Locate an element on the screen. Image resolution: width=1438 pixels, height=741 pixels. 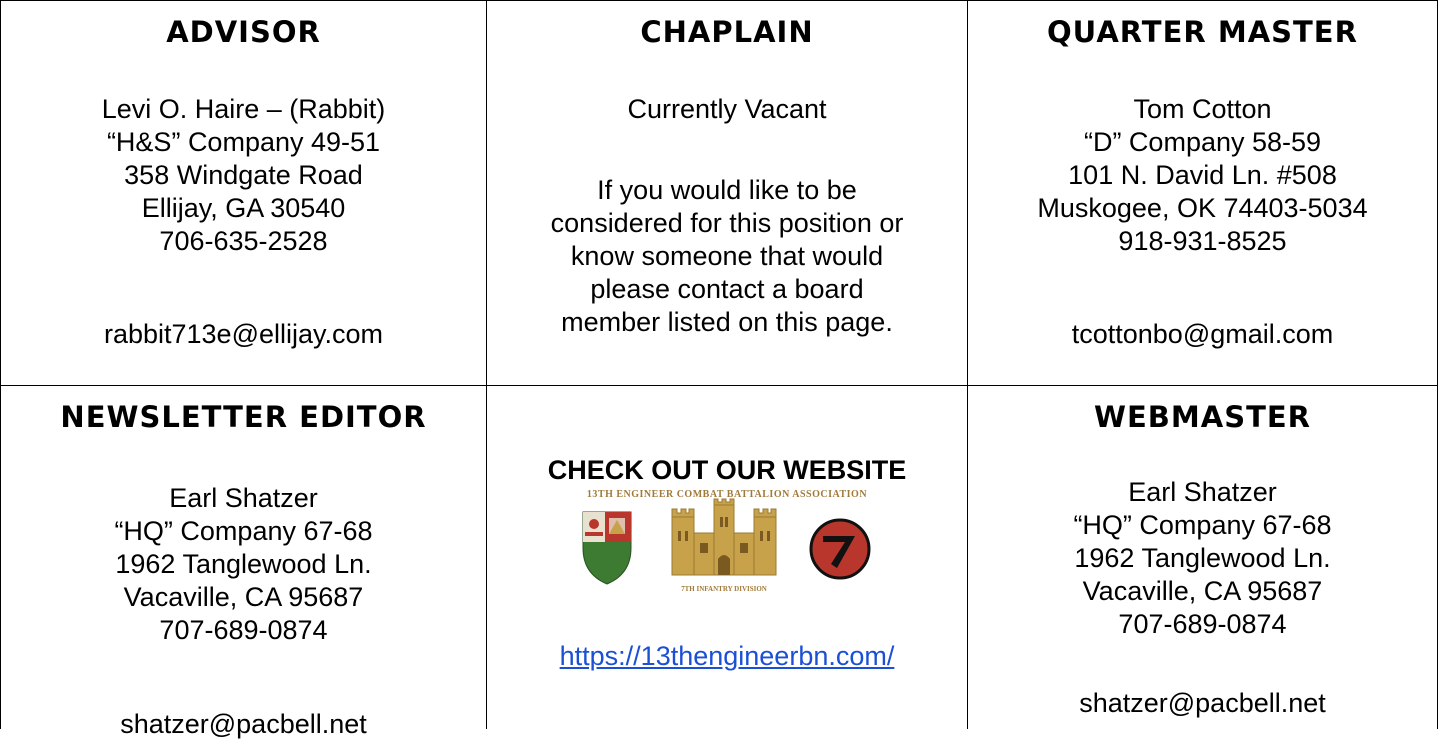
newsletter-street: 1962 Tanglewood Ln. is located at coordinates (243, 564).